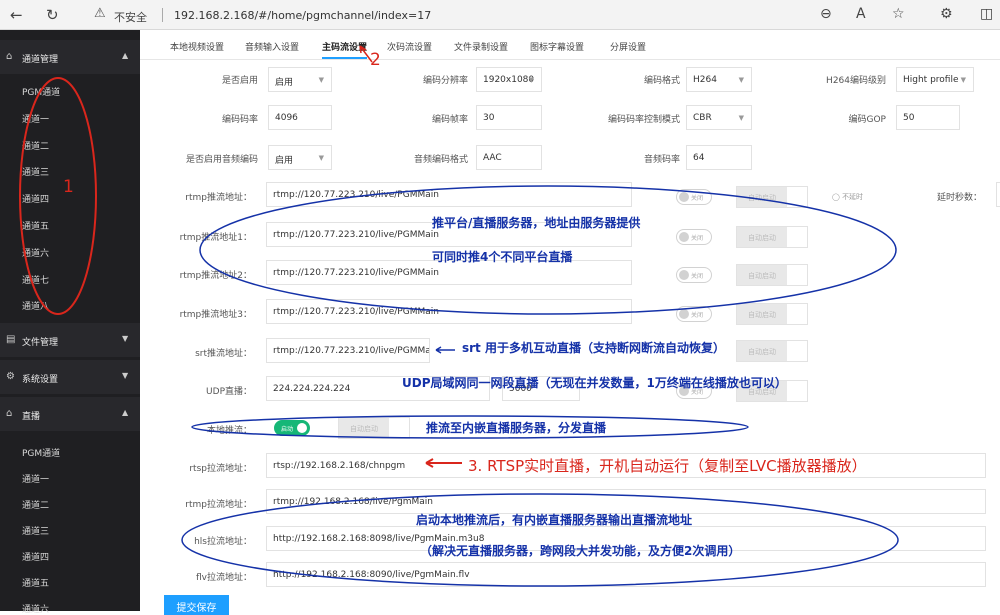 This screenshot has width=1000, height=615. Describe the element at coordinates (70, 57) in the screenshot. I see `sidebar-section-channels: ⌂ 通道管理 ▲` at that location.